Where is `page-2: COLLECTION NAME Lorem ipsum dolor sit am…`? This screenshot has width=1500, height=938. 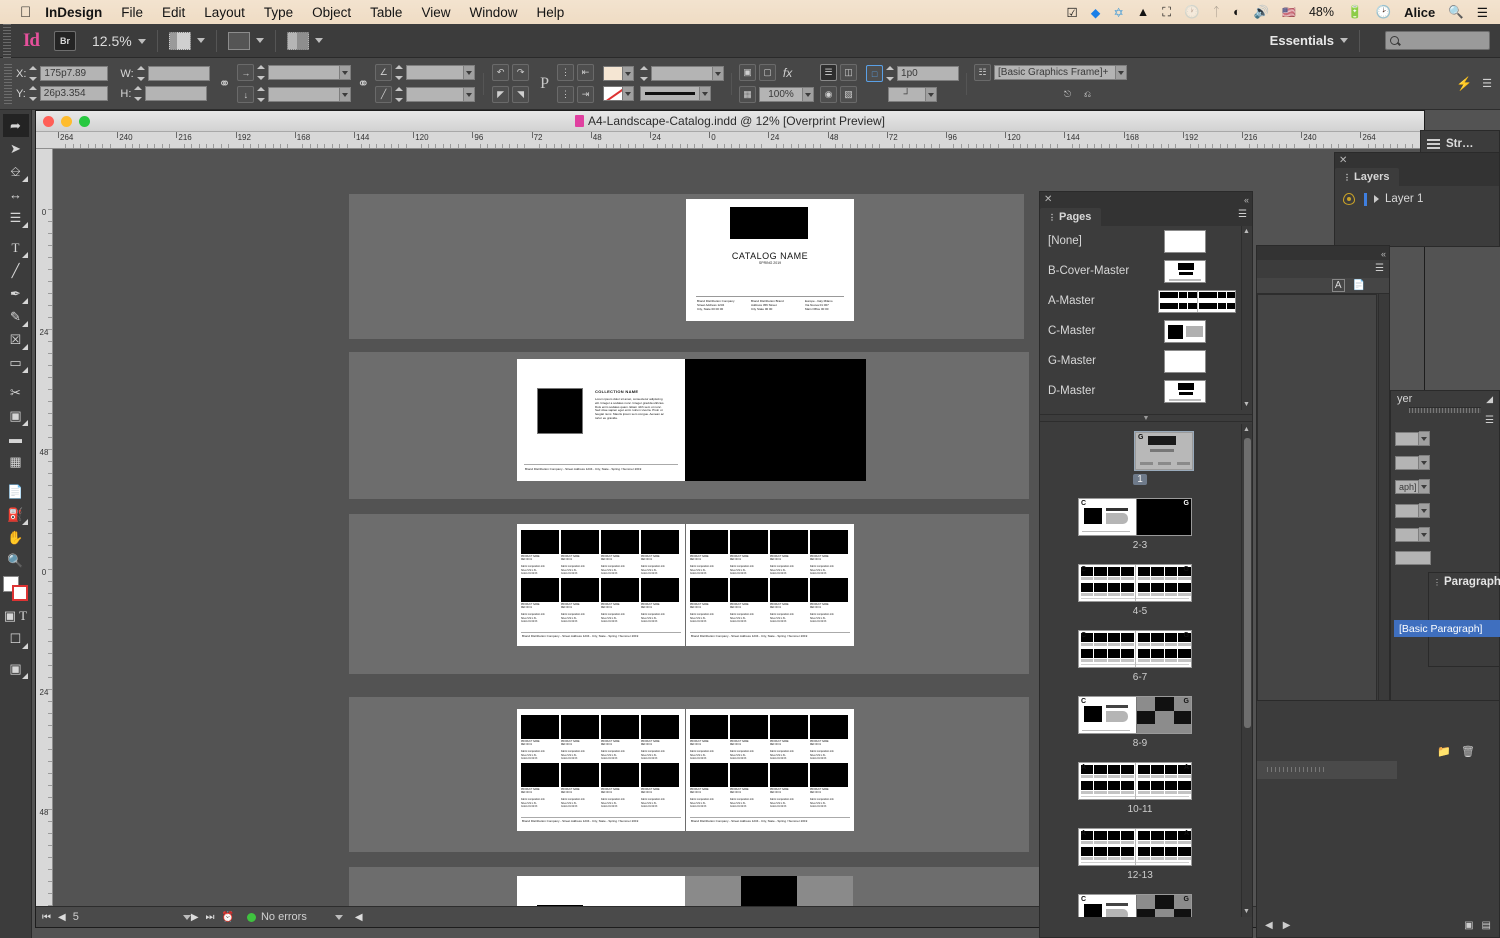
page-2: COLLECTION NAME Lorem ipsum dolor sit am… is located at coordinates (601, 420).